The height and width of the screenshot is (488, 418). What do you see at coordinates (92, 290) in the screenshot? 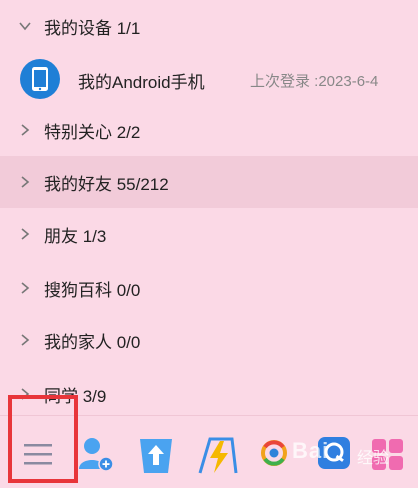
I see `group-label: 搜狗百科 0/0` at bounding box center [92, 290].